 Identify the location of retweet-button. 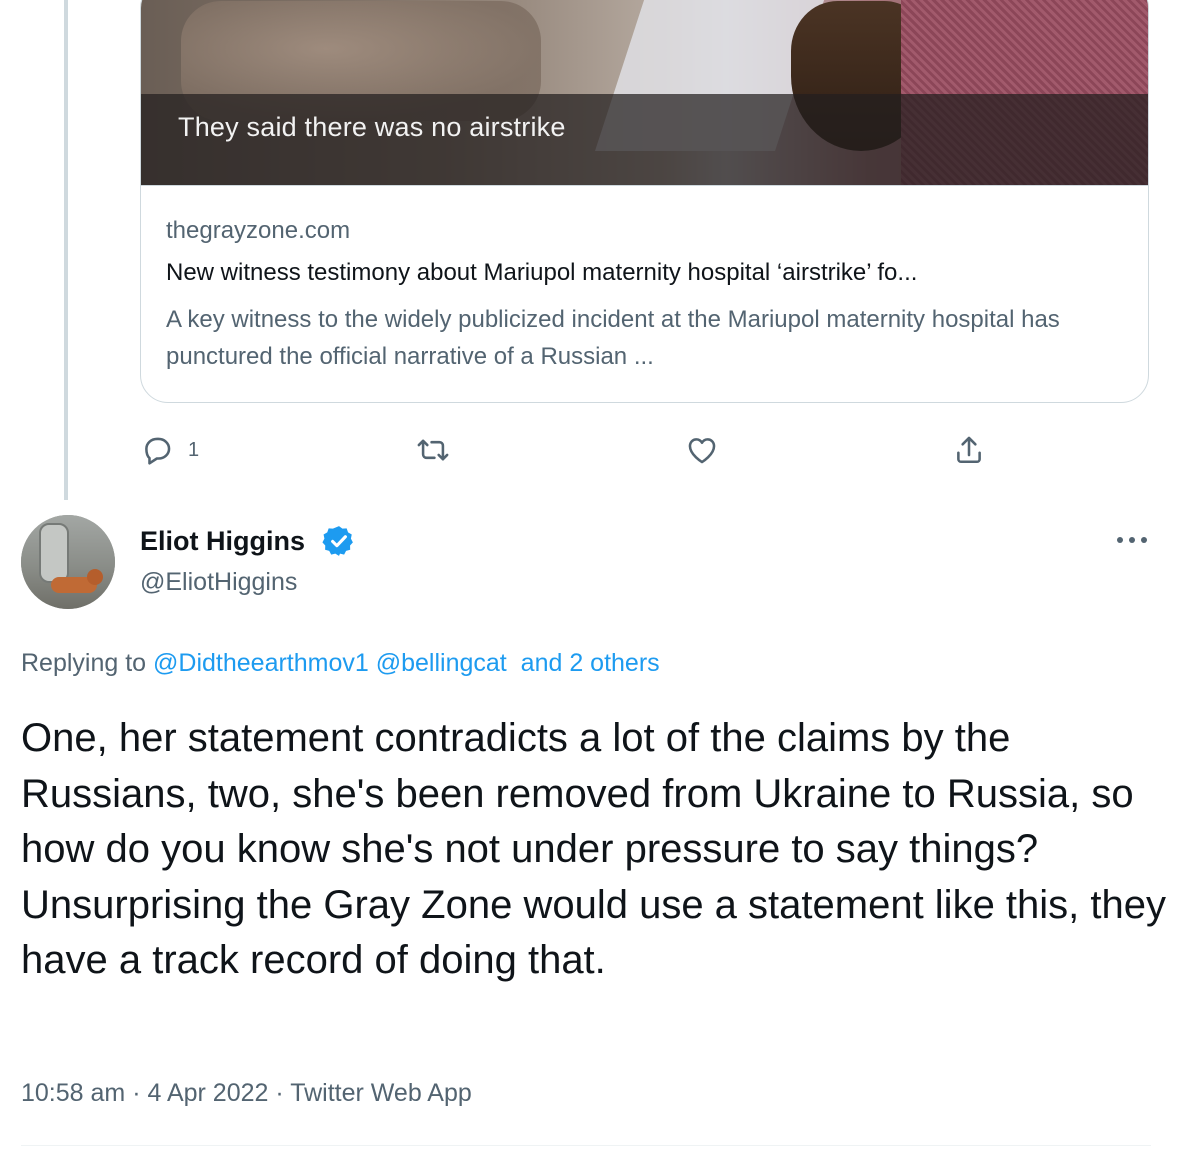
(433, 450).